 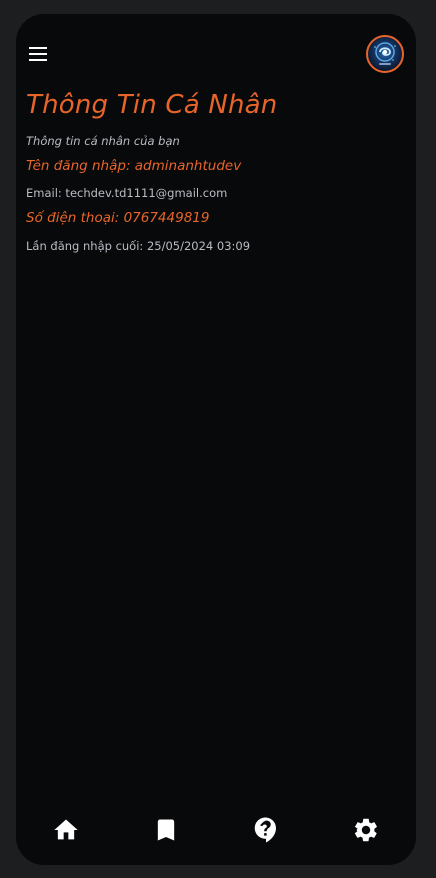 I want to click on bottom-navigation, so click(x=216, y=830).